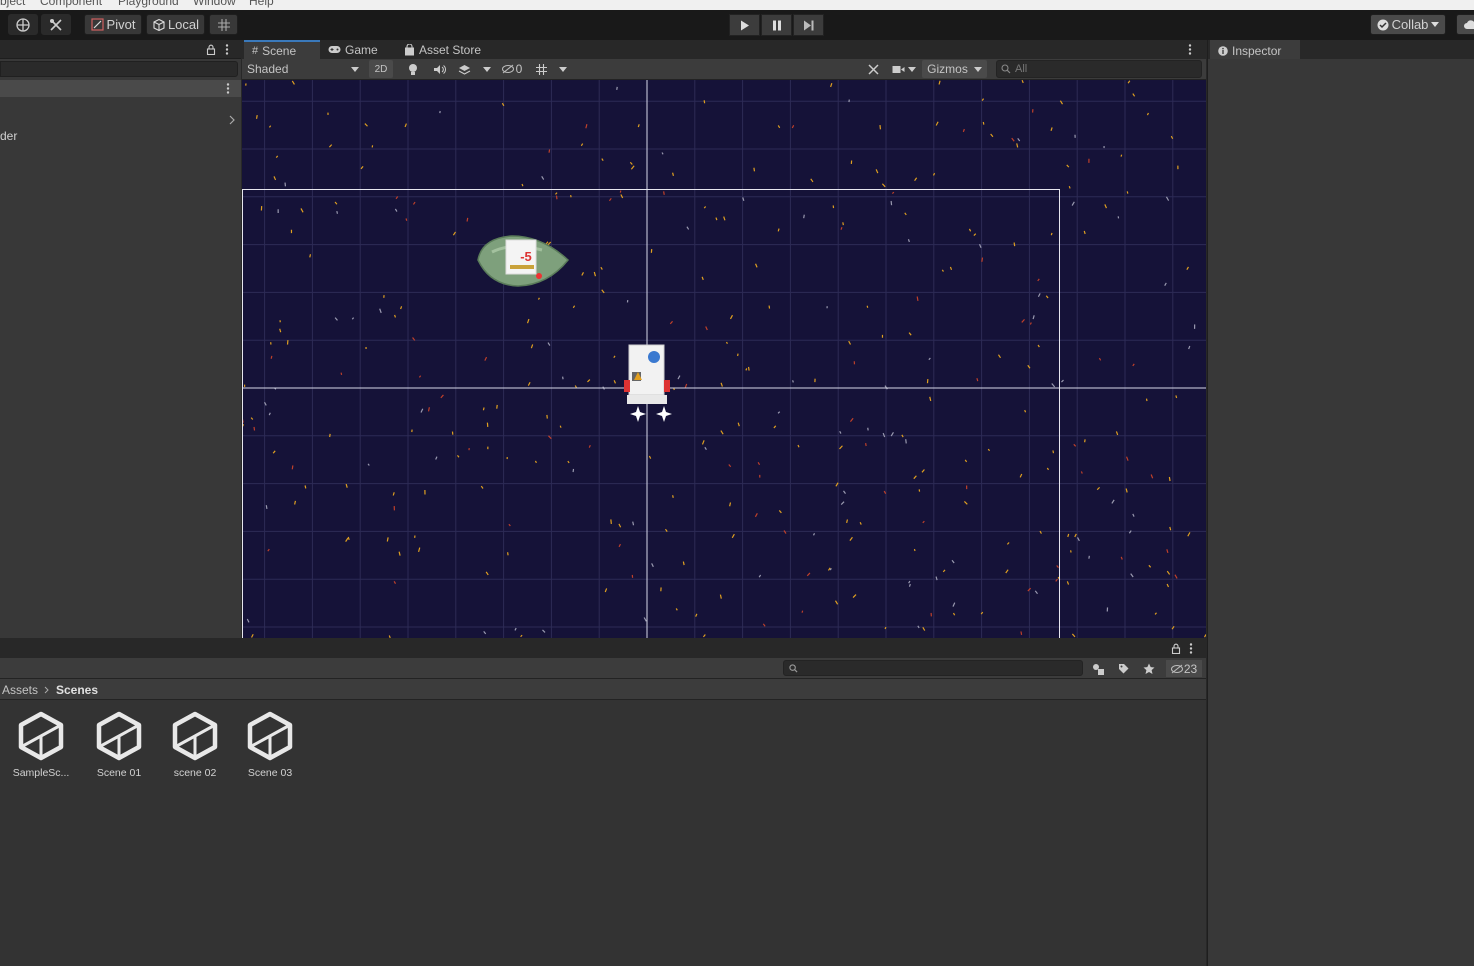  I want to click on custom-tool-button, so click(56, 24).